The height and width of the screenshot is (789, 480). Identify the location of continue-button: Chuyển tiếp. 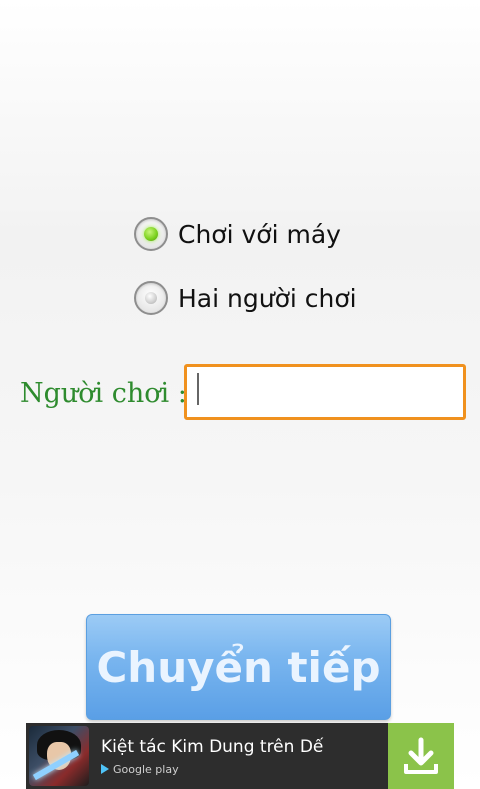
(238, 667).